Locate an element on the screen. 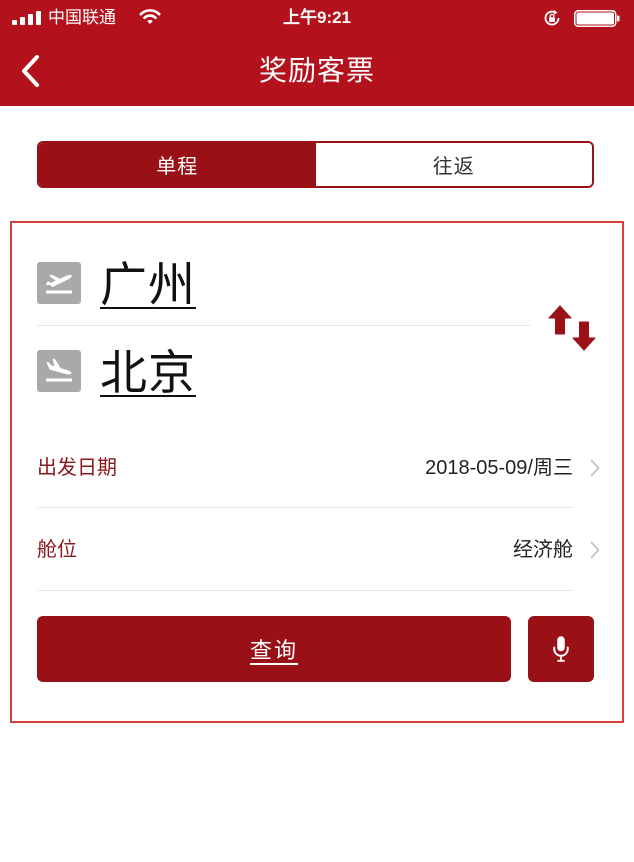 This screenshot has width=634, height=862. wifi-icon is located at coordinates (150, 16).